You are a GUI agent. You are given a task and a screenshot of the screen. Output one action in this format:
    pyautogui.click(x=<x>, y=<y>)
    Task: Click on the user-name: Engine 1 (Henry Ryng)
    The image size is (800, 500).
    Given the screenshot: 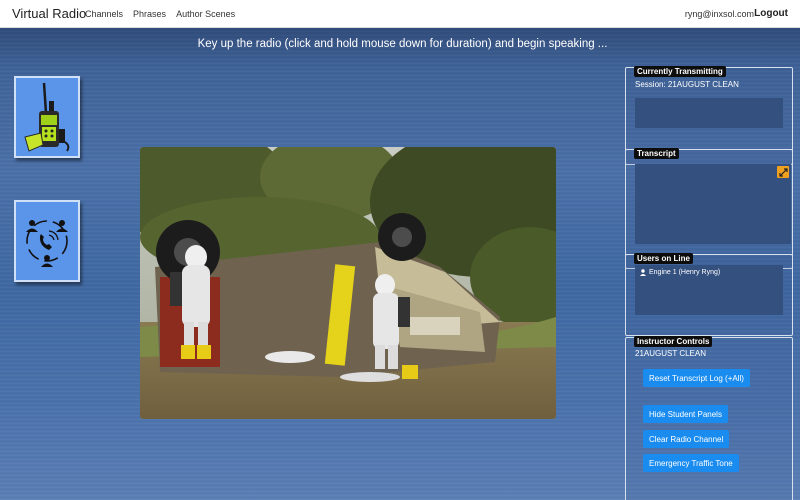 What is the action you would take?
    pyautogui.click(x=685, y=272)
    